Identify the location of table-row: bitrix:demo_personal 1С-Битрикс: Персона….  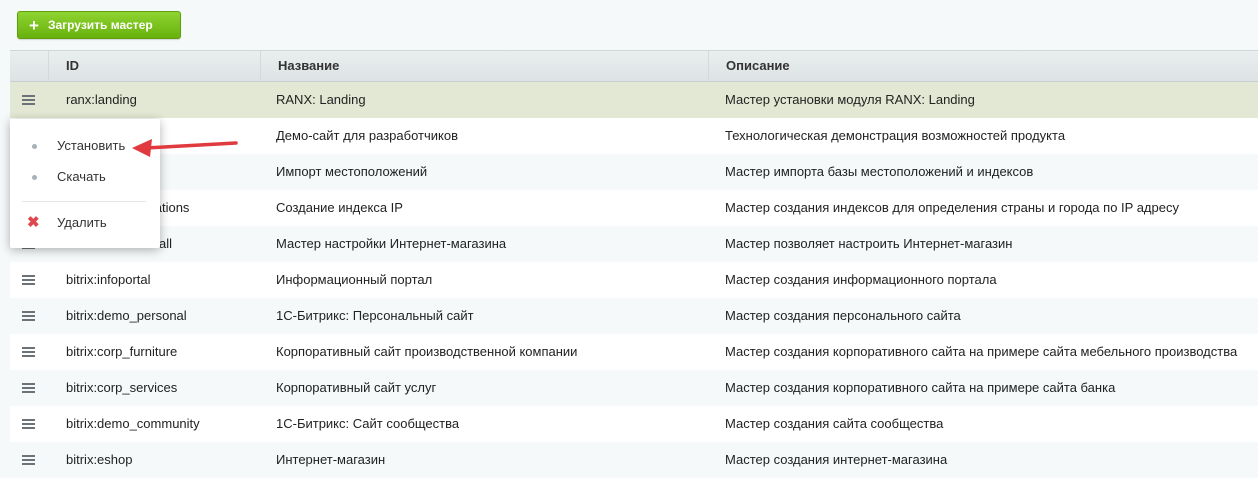
(634, 316).